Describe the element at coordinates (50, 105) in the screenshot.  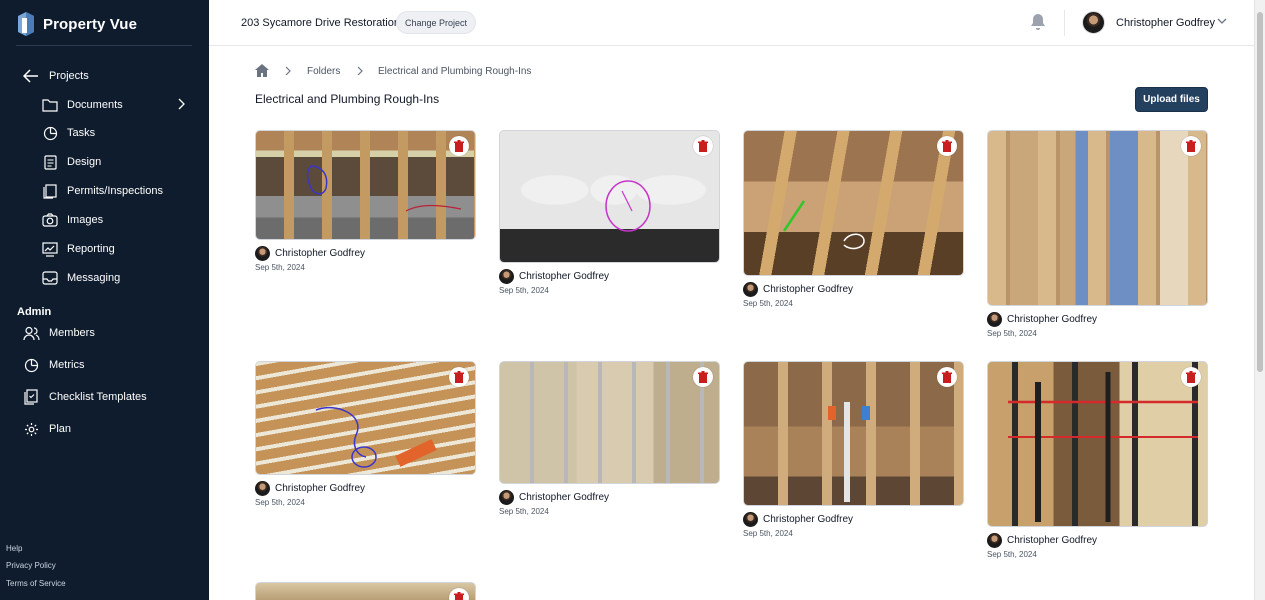
I see `folder-icon` at that location.